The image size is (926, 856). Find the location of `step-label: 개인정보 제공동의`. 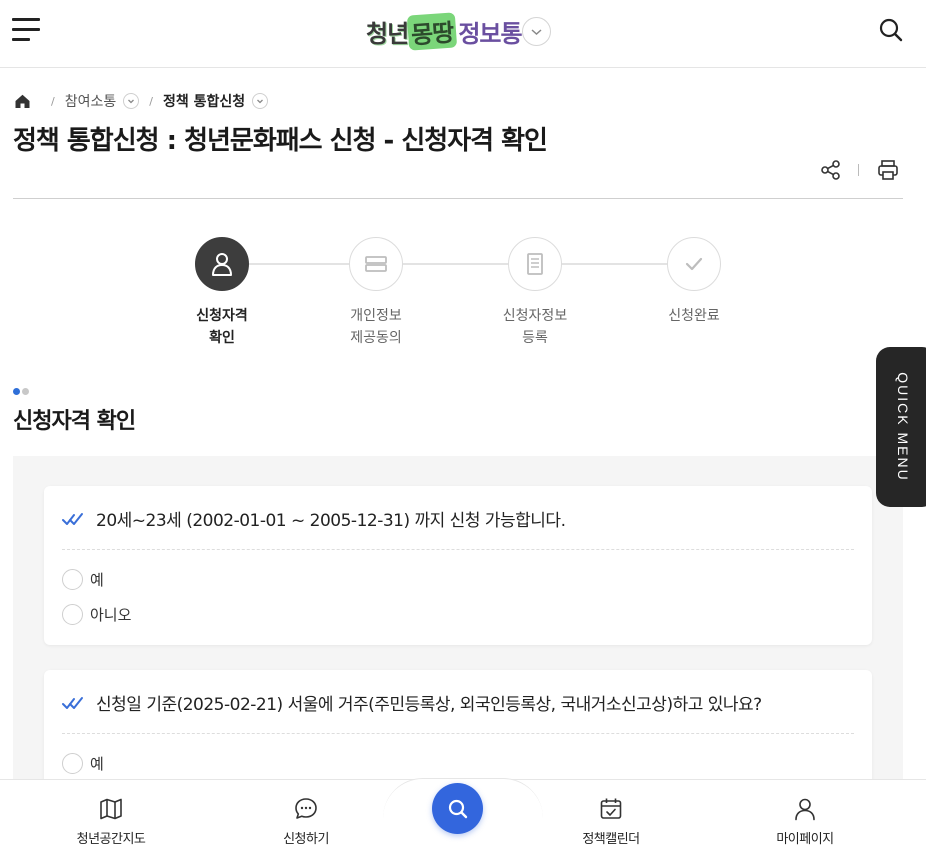

step-label: 개인정보 제공동의 is located at coordinates (376, 327).